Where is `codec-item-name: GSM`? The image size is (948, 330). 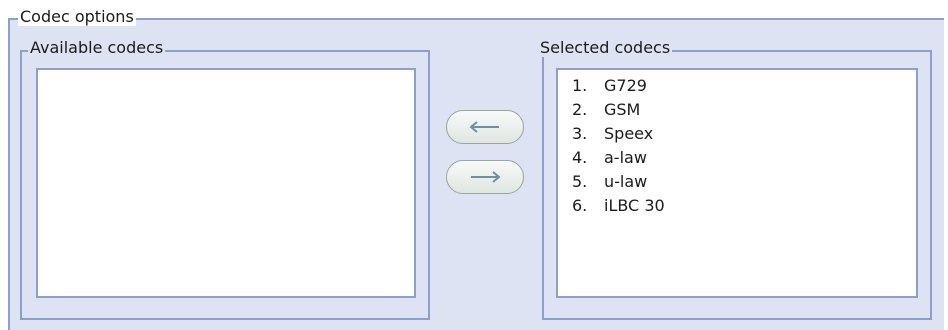 codec-item-name: GSM is located at coordinates (622, 109).